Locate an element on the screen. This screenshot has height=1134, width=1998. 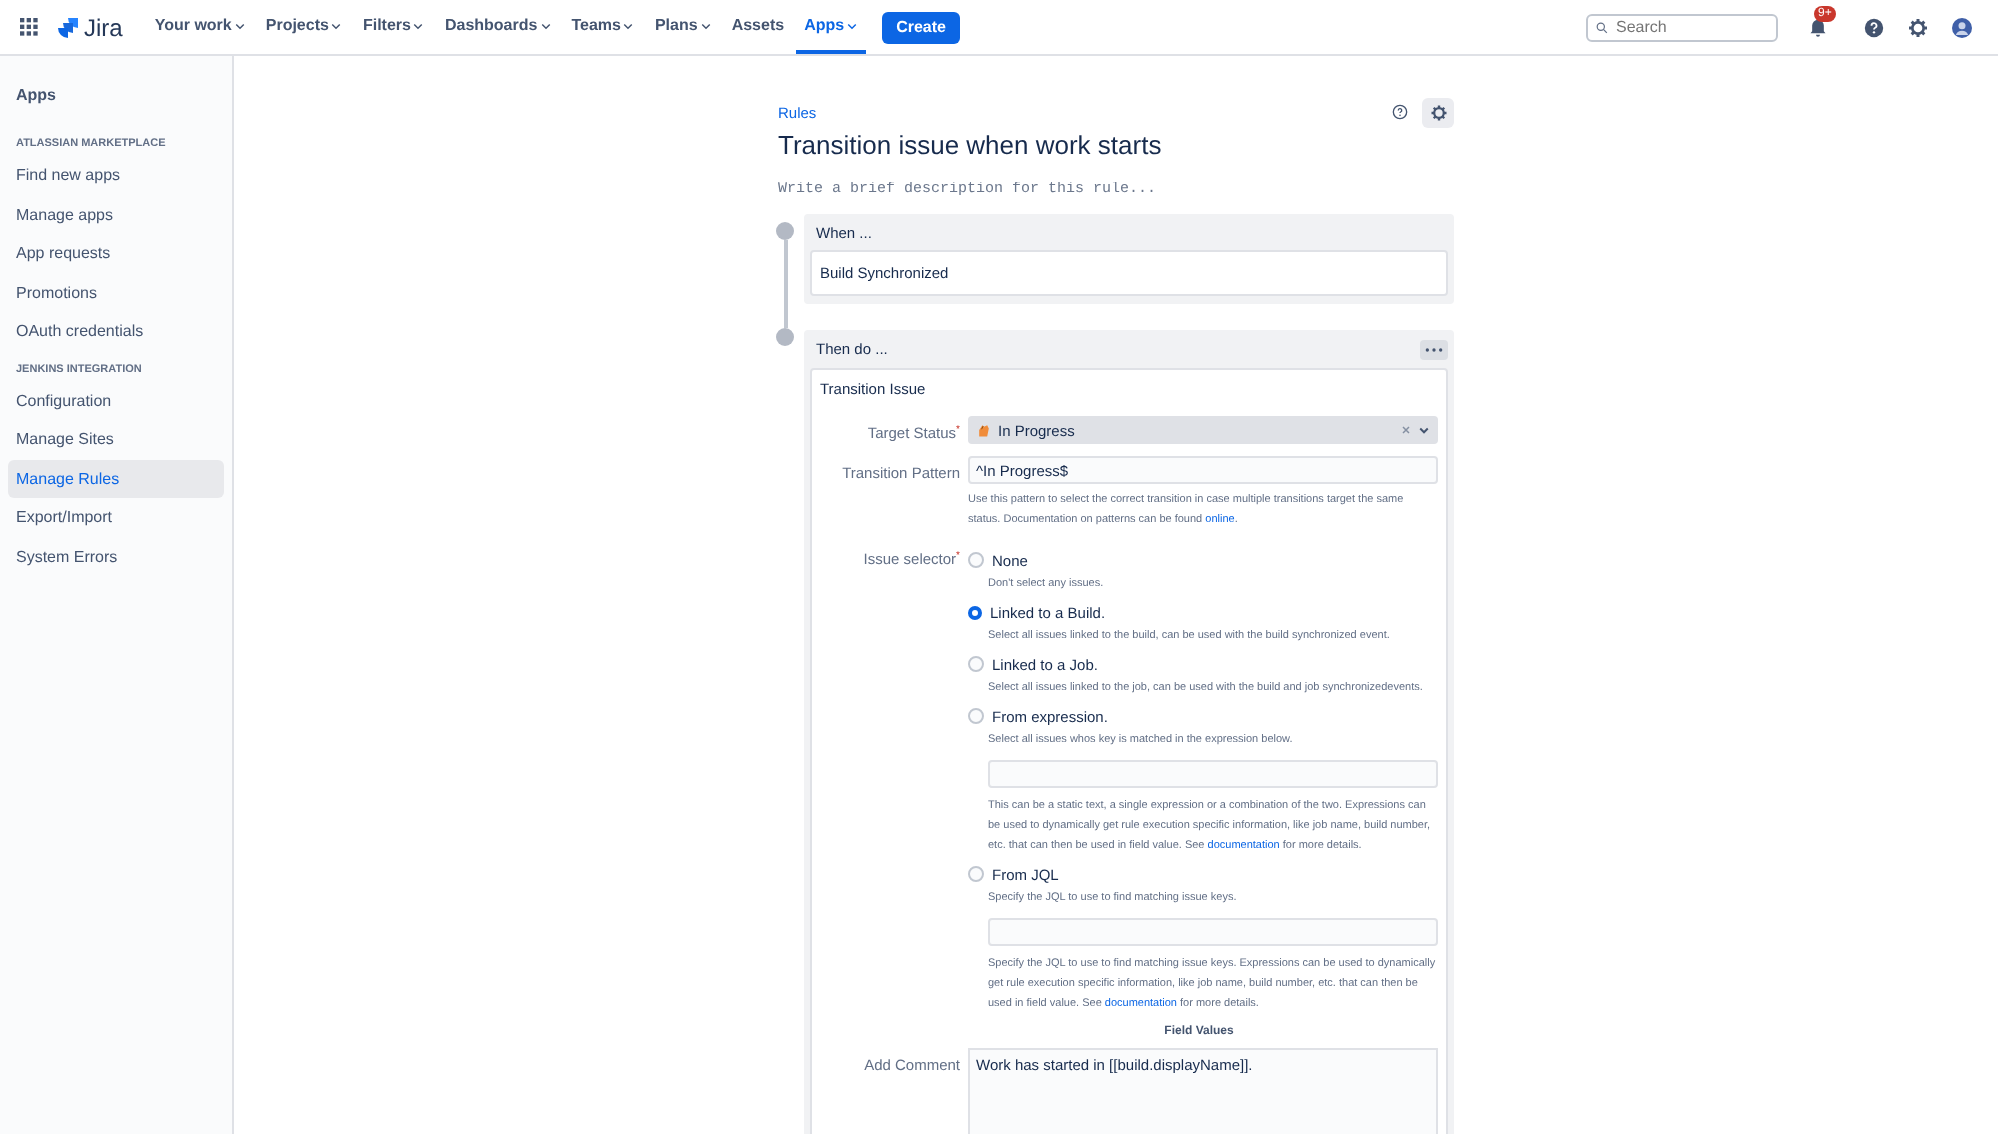
sidebar-item: App requests is located at coordinates (116, 253).